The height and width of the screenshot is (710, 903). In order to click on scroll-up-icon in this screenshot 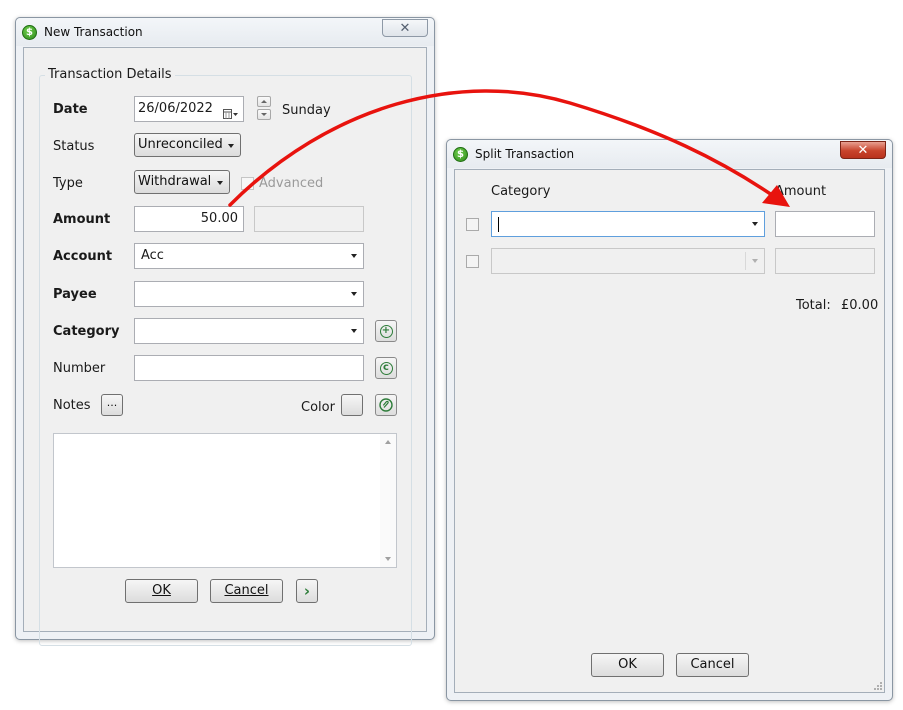, I will do `click(388, 442)`.